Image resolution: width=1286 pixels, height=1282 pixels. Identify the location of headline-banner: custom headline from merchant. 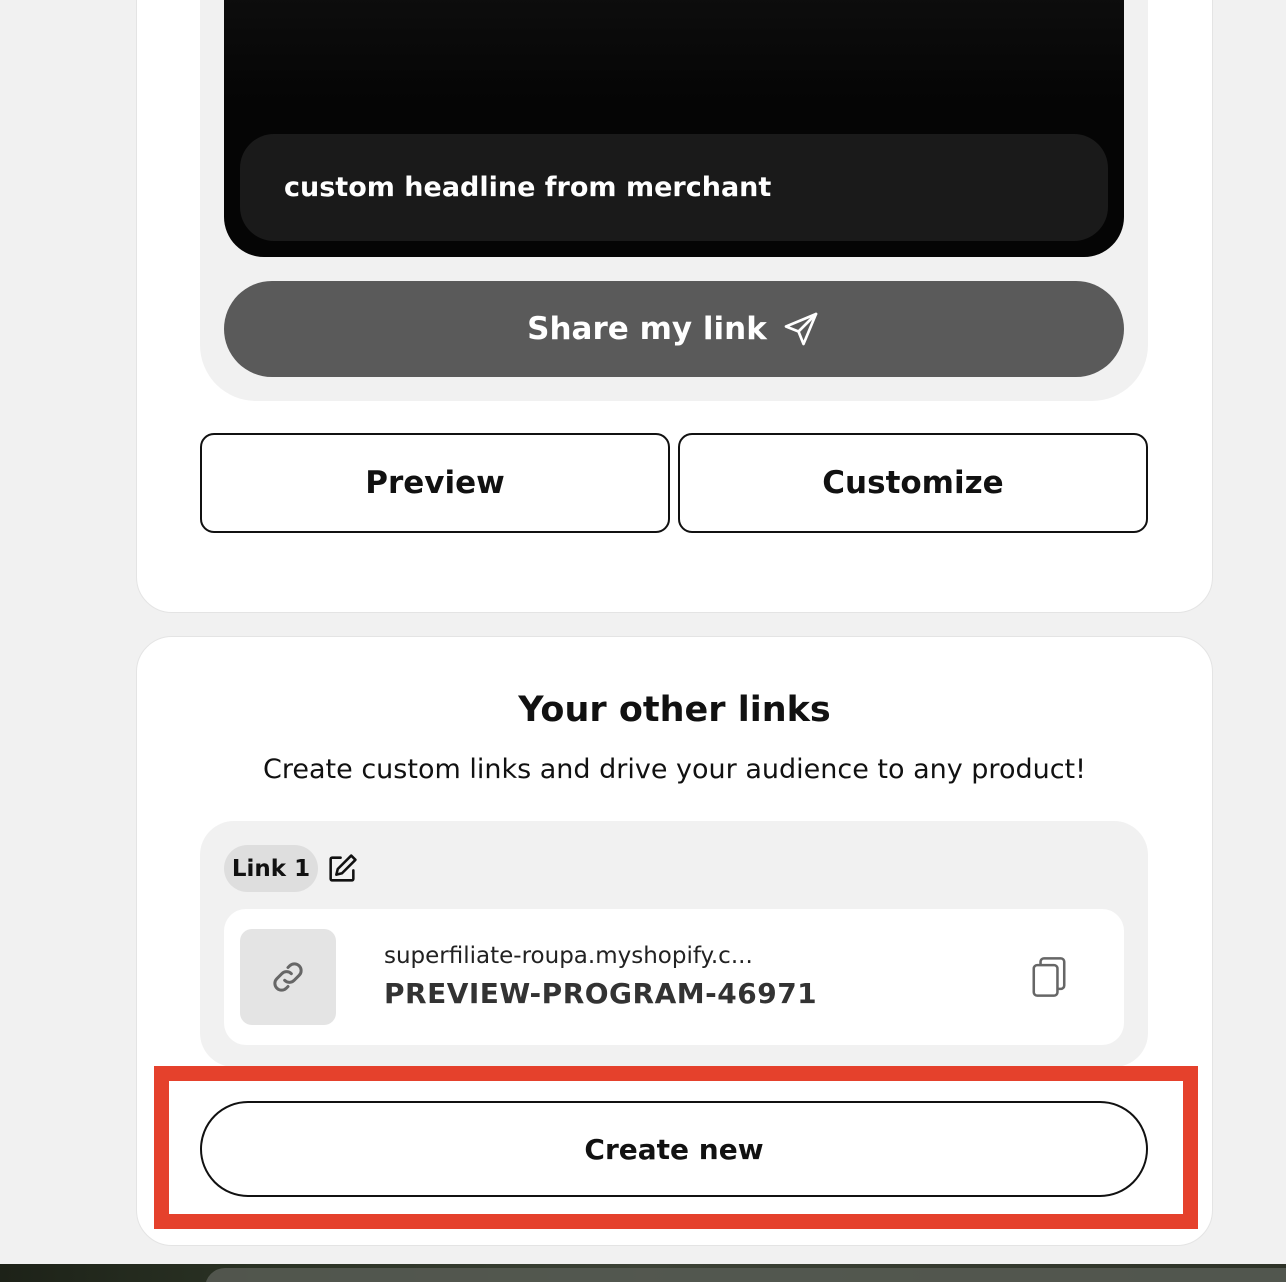
(674, 187).